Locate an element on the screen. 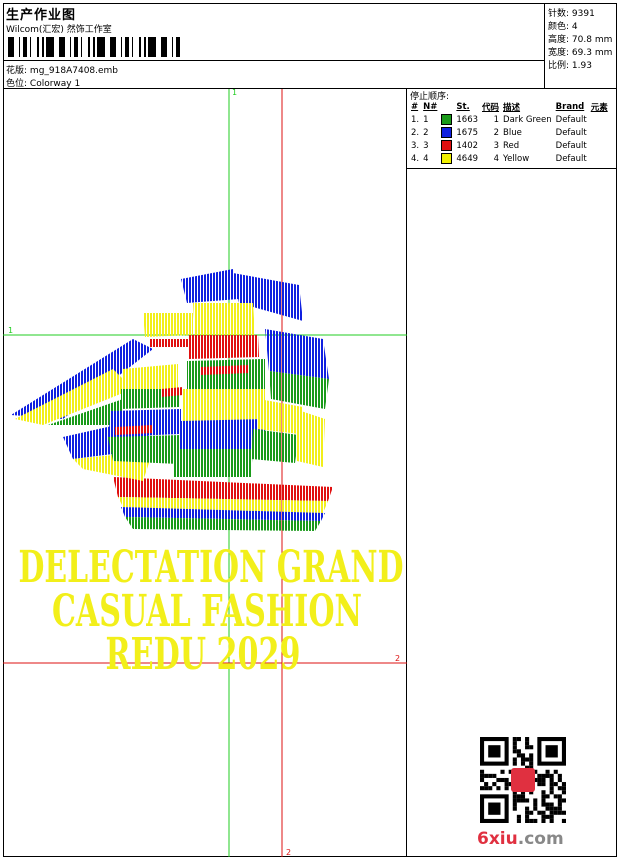 The height and width of the screenshot is (860, 620). divider is located at coordinates (274, 60).